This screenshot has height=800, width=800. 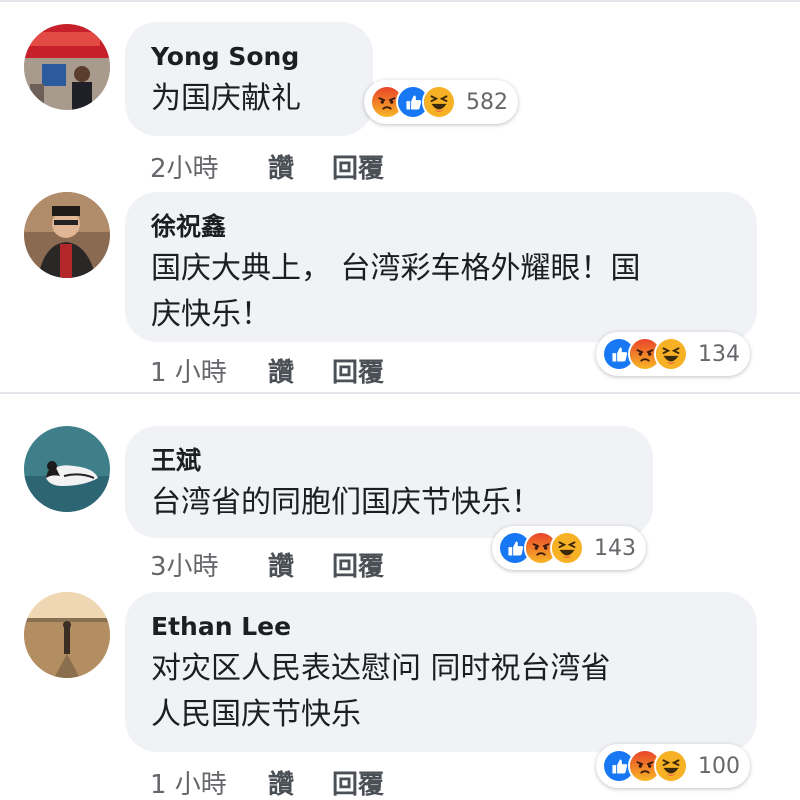 I want to click on comment-actions: 3小時 讚 回覆, so click(x=267, y=564).